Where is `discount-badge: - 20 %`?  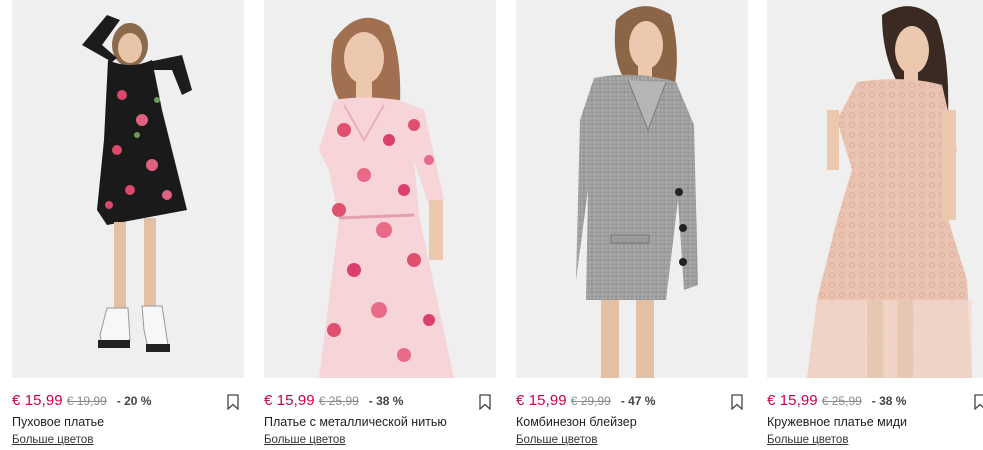
discount-badge: - 20 % is located at coordinates (134, 401).